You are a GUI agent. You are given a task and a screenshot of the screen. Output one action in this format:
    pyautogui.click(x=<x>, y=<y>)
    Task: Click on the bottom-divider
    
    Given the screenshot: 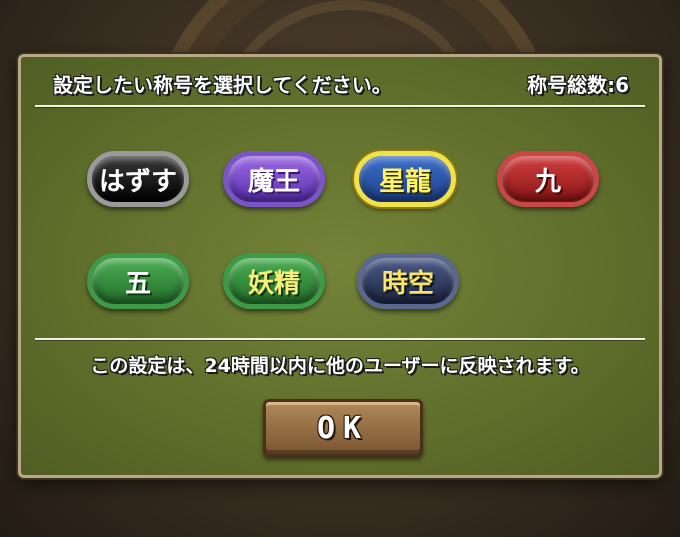 What is the action you would take?
    pyautogui.click(x=340, y=339)
    